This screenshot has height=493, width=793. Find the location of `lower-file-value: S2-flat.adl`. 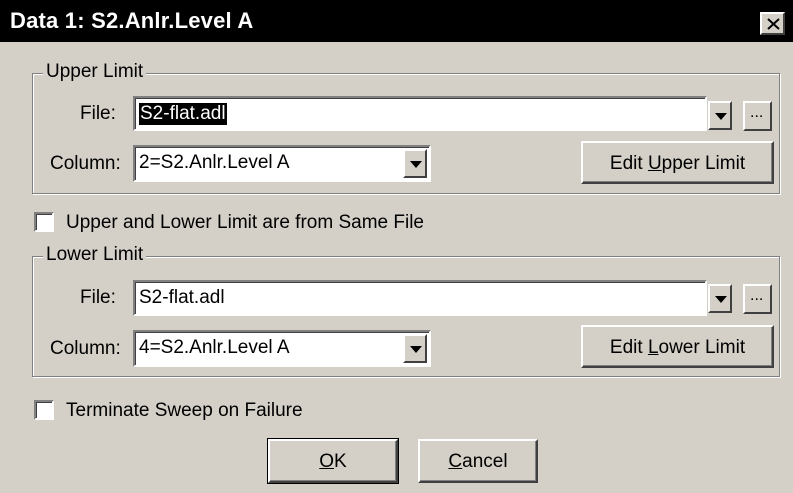

lower-file-value: S2-flat.adl is located at coordinates (182, 297).